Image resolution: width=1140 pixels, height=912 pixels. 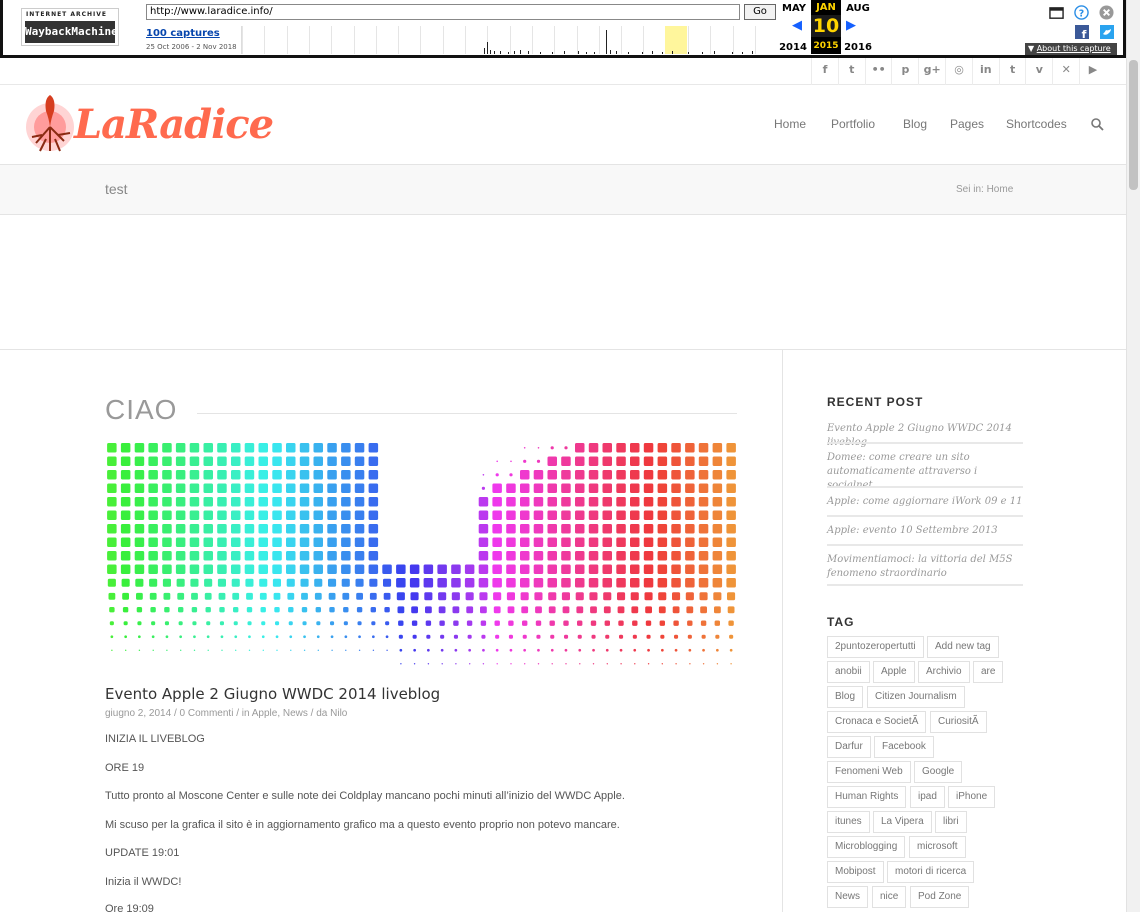 I want to click on tag-link: nice, so click(x=889, y=897).